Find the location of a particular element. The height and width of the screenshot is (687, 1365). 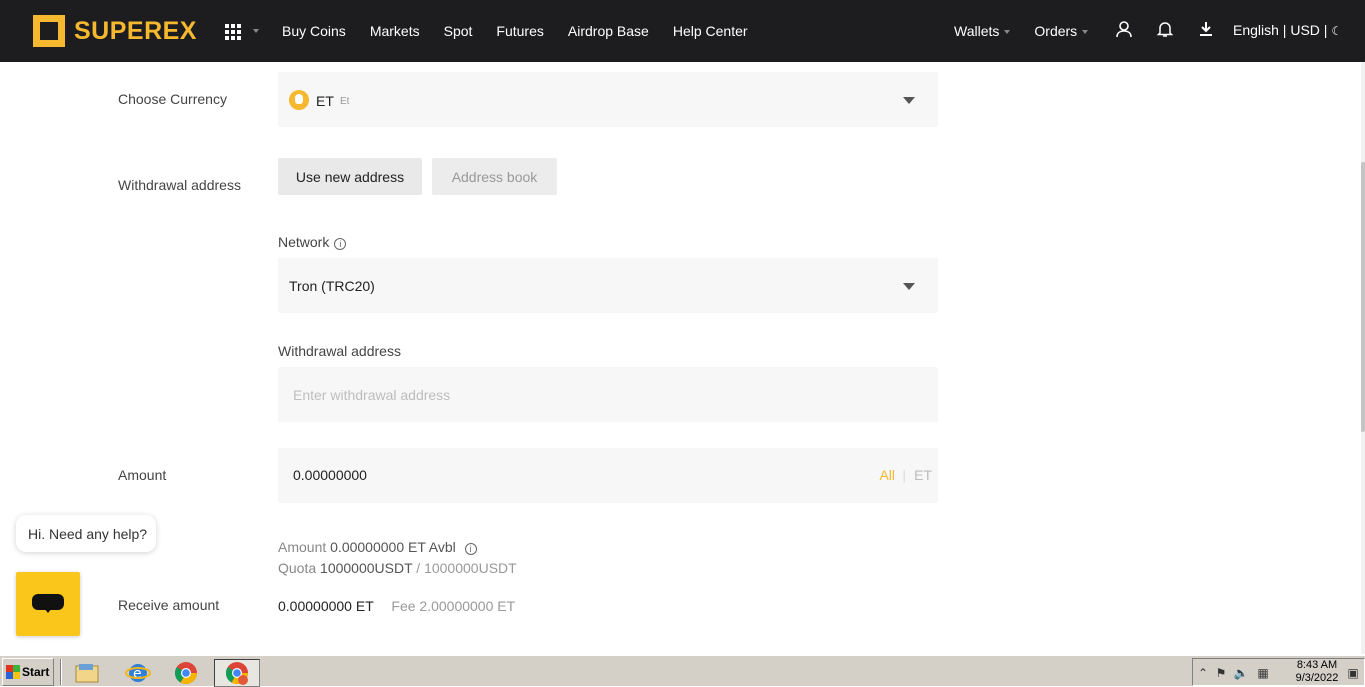

windows-taskbar: Start e ⌃ ⚑ 🔈 ▦ ▣ 8:43 AM 9/3/2022 is located at coordinates (682, 670).